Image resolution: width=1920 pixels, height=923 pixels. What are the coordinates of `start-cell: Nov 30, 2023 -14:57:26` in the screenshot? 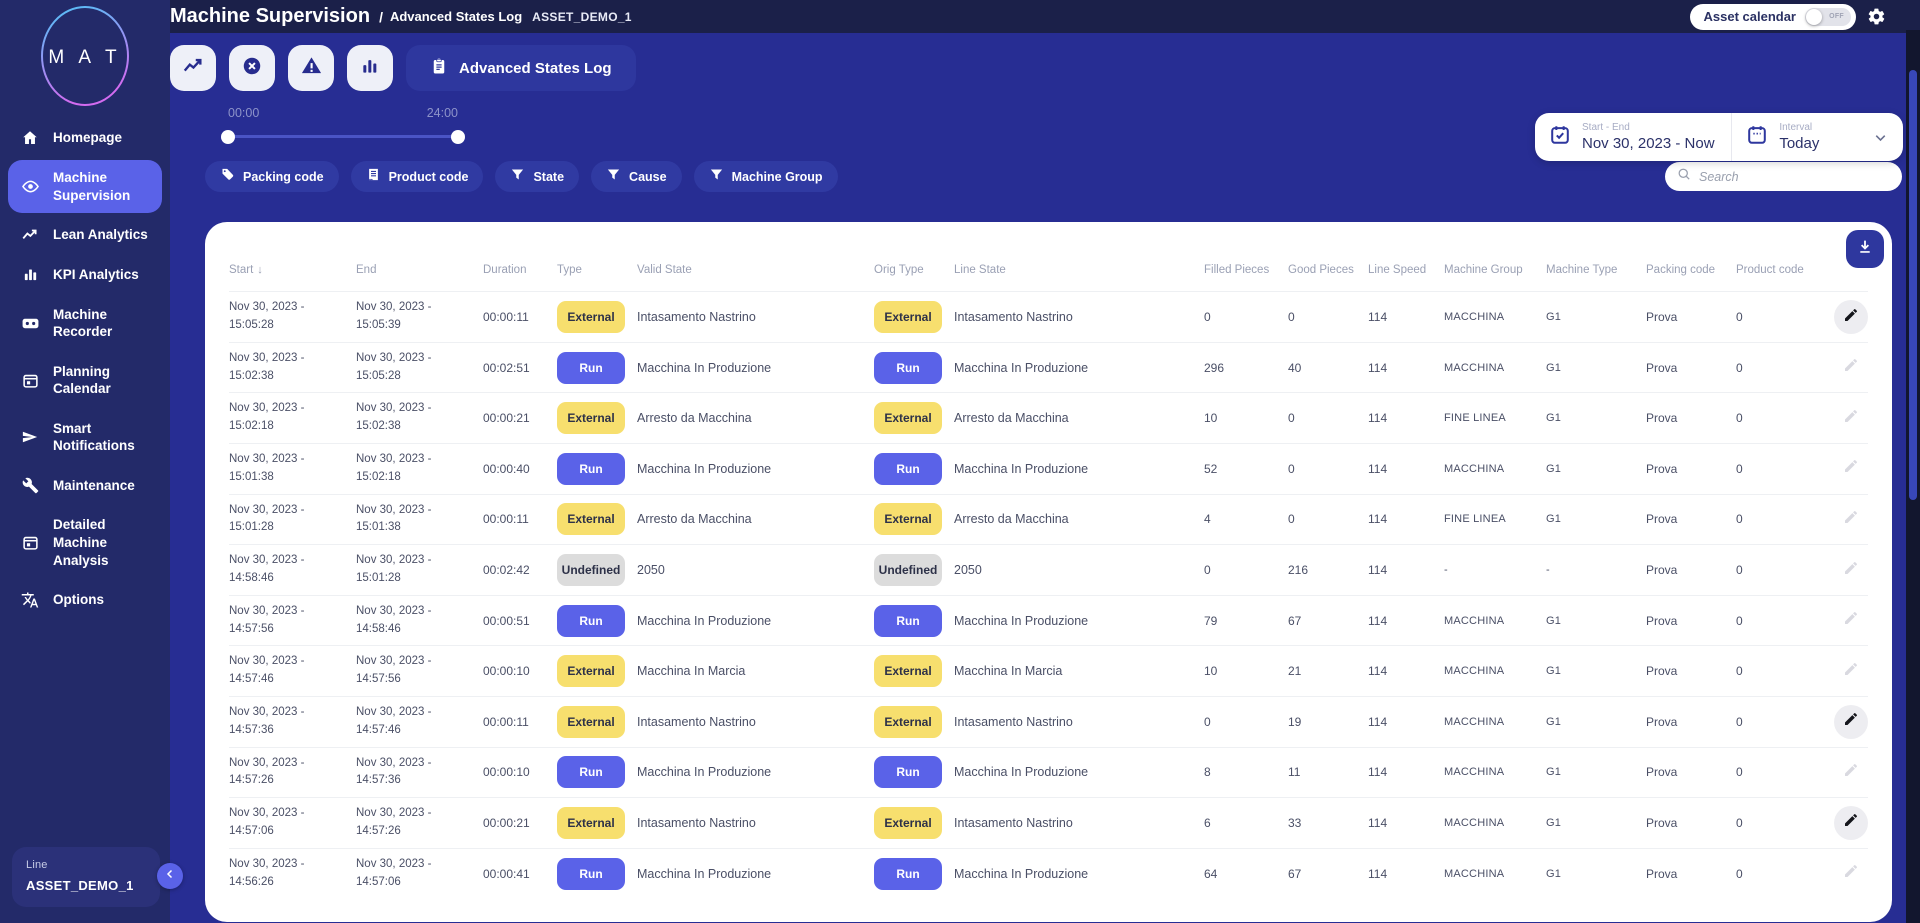 It's located at (267, 771).